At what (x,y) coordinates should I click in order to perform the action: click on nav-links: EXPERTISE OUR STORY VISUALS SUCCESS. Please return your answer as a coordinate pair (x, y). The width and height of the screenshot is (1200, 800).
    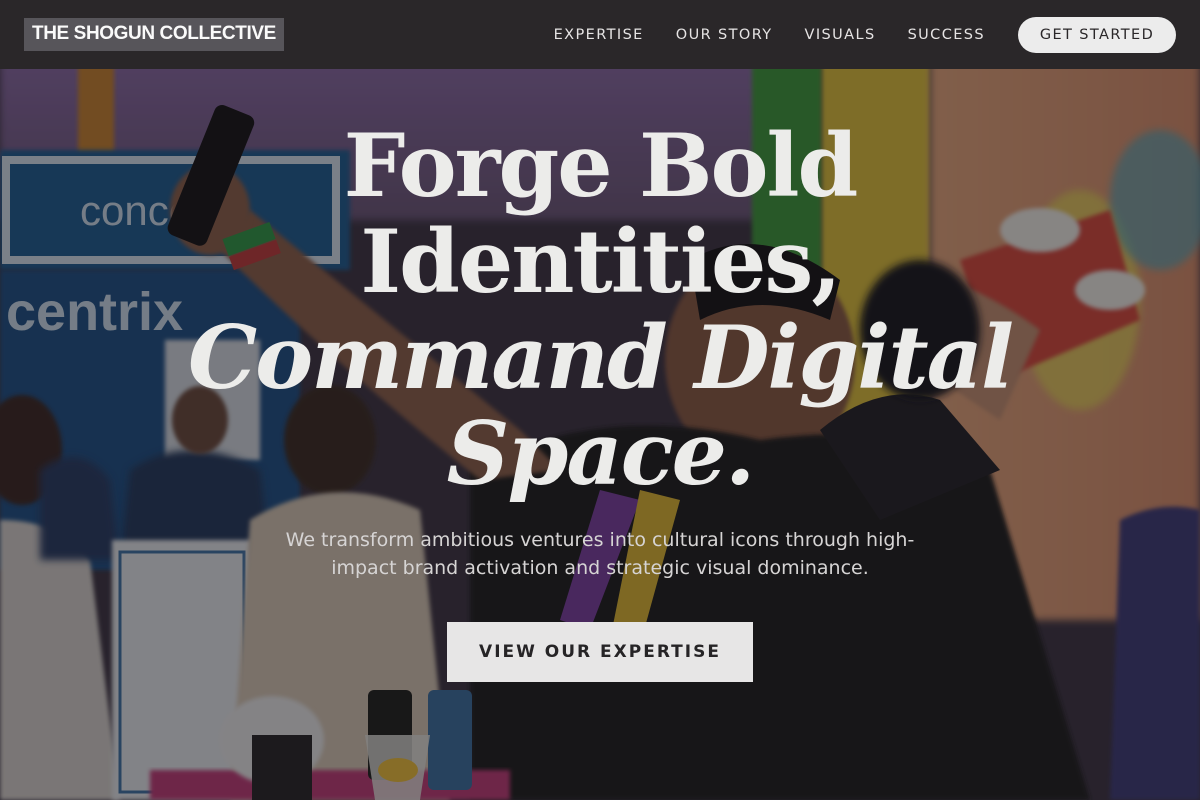
    Looking at the image, I should click on (769, 35).